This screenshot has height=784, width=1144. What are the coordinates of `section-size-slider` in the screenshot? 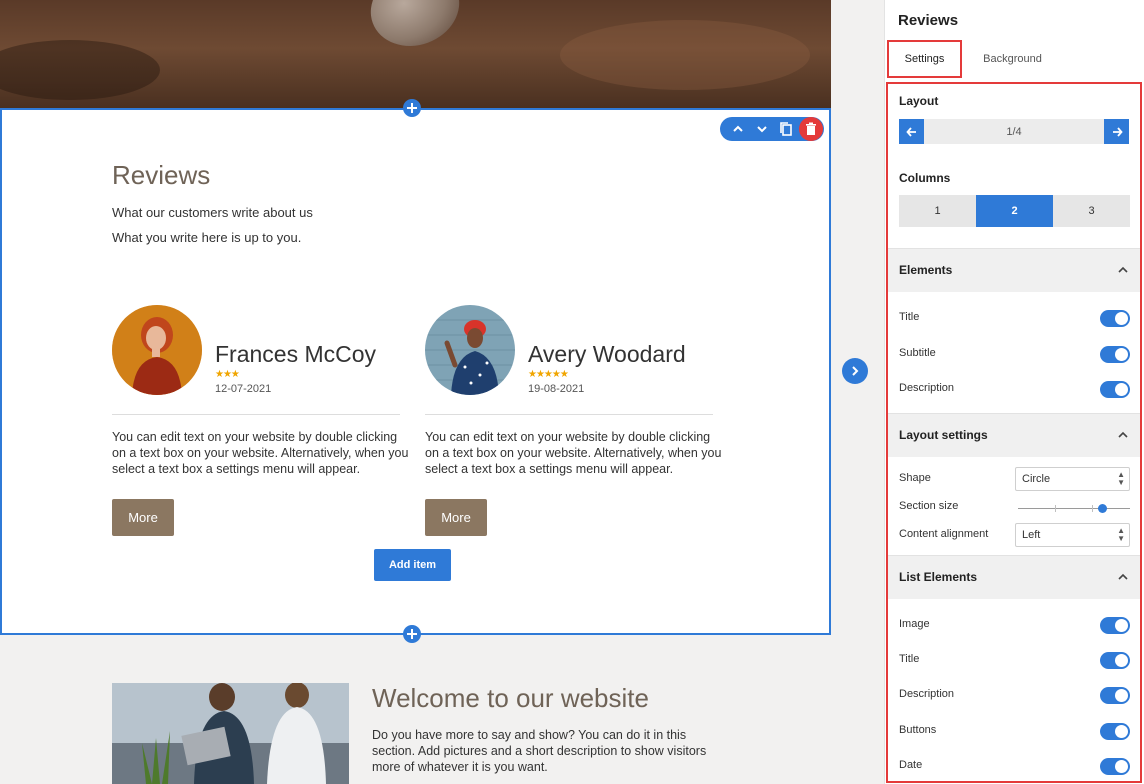 It's located at (1074, 509).